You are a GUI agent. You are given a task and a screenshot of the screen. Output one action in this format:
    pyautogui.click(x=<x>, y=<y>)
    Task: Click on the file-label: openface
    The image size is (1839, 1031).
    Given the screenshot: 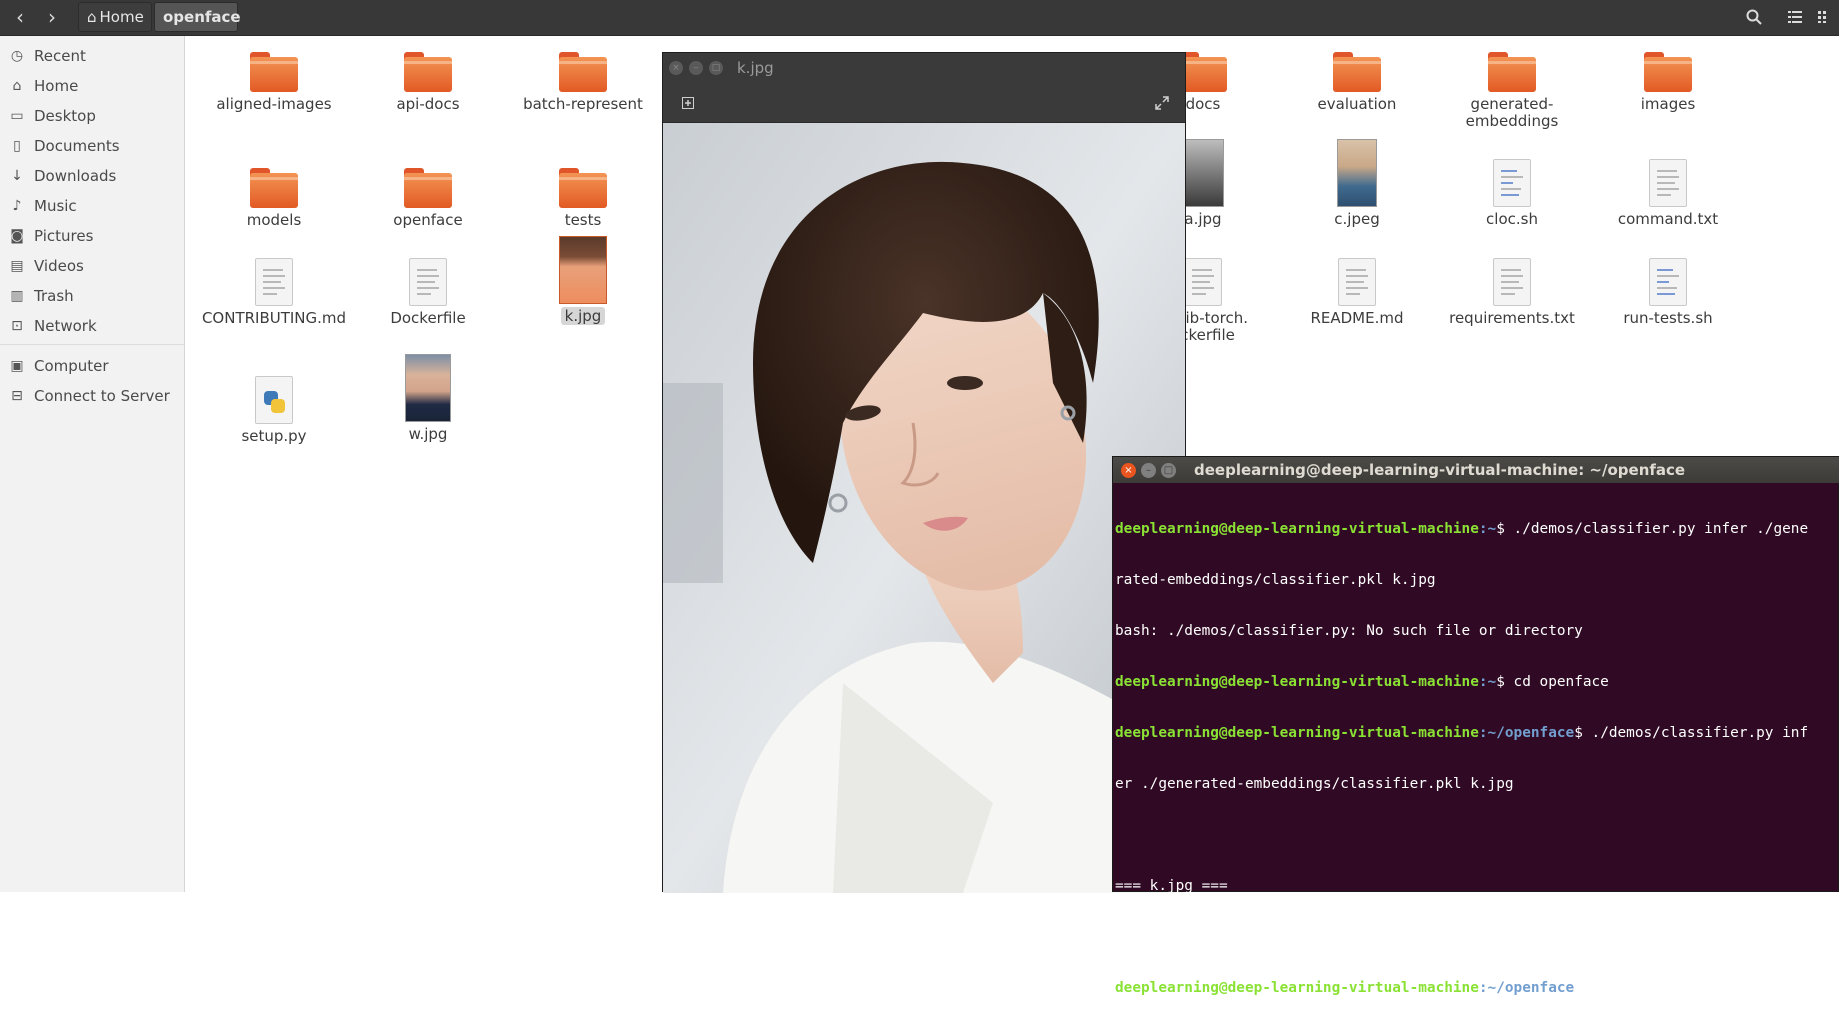 What is the action you would take?
    pyautogui.click(x=428, y=220)
    